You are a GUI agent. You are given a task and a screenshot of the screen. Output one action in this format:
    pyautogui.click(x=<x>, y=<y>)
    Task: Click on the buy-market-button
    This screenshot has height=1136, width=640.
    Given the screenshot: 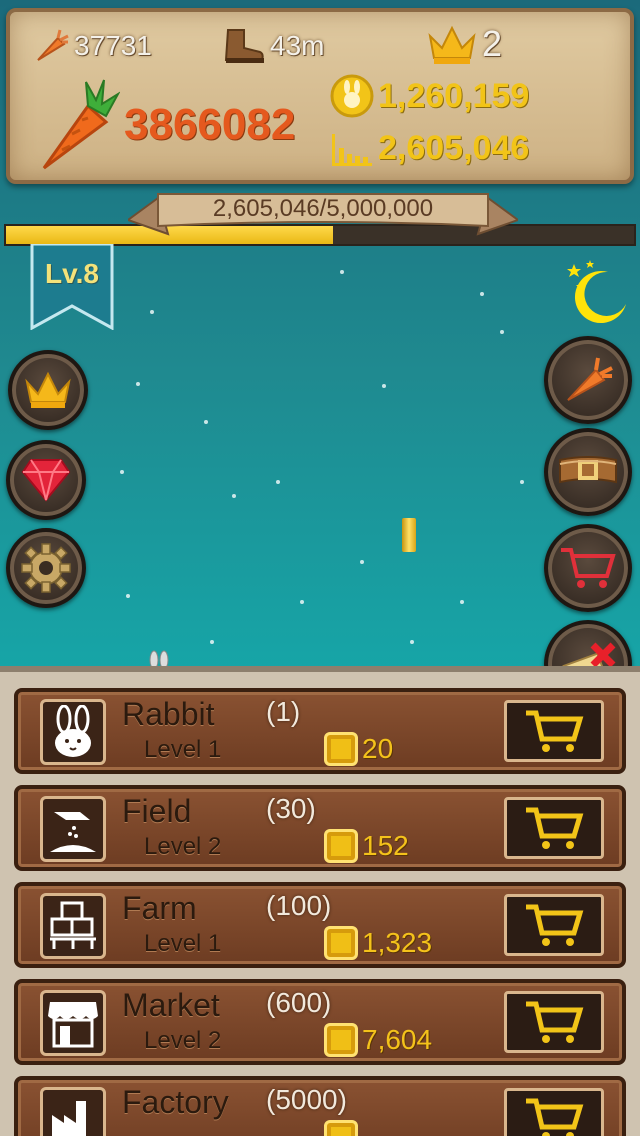 What is the action you would take?
    pyautogui.click(x=554, y=1022)
    